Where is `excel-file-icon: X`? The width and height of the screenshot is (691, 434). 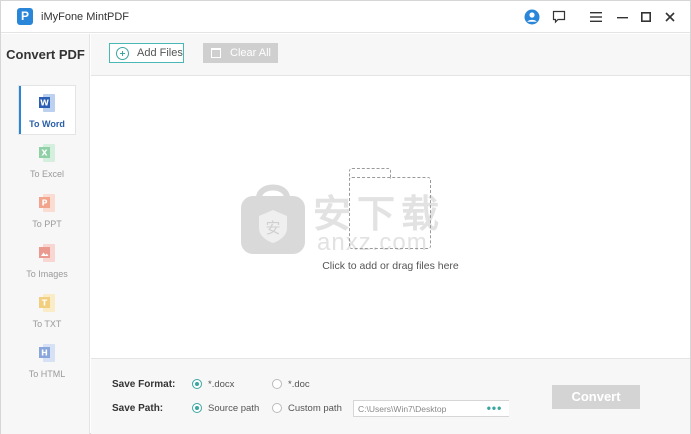
excel-file-icon: X is located at coordinates (47, 153).